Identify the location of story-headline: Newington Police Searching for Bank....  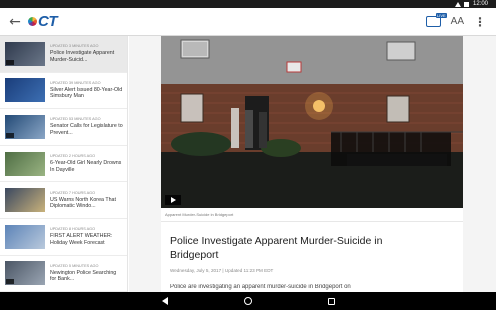
(83, 276).